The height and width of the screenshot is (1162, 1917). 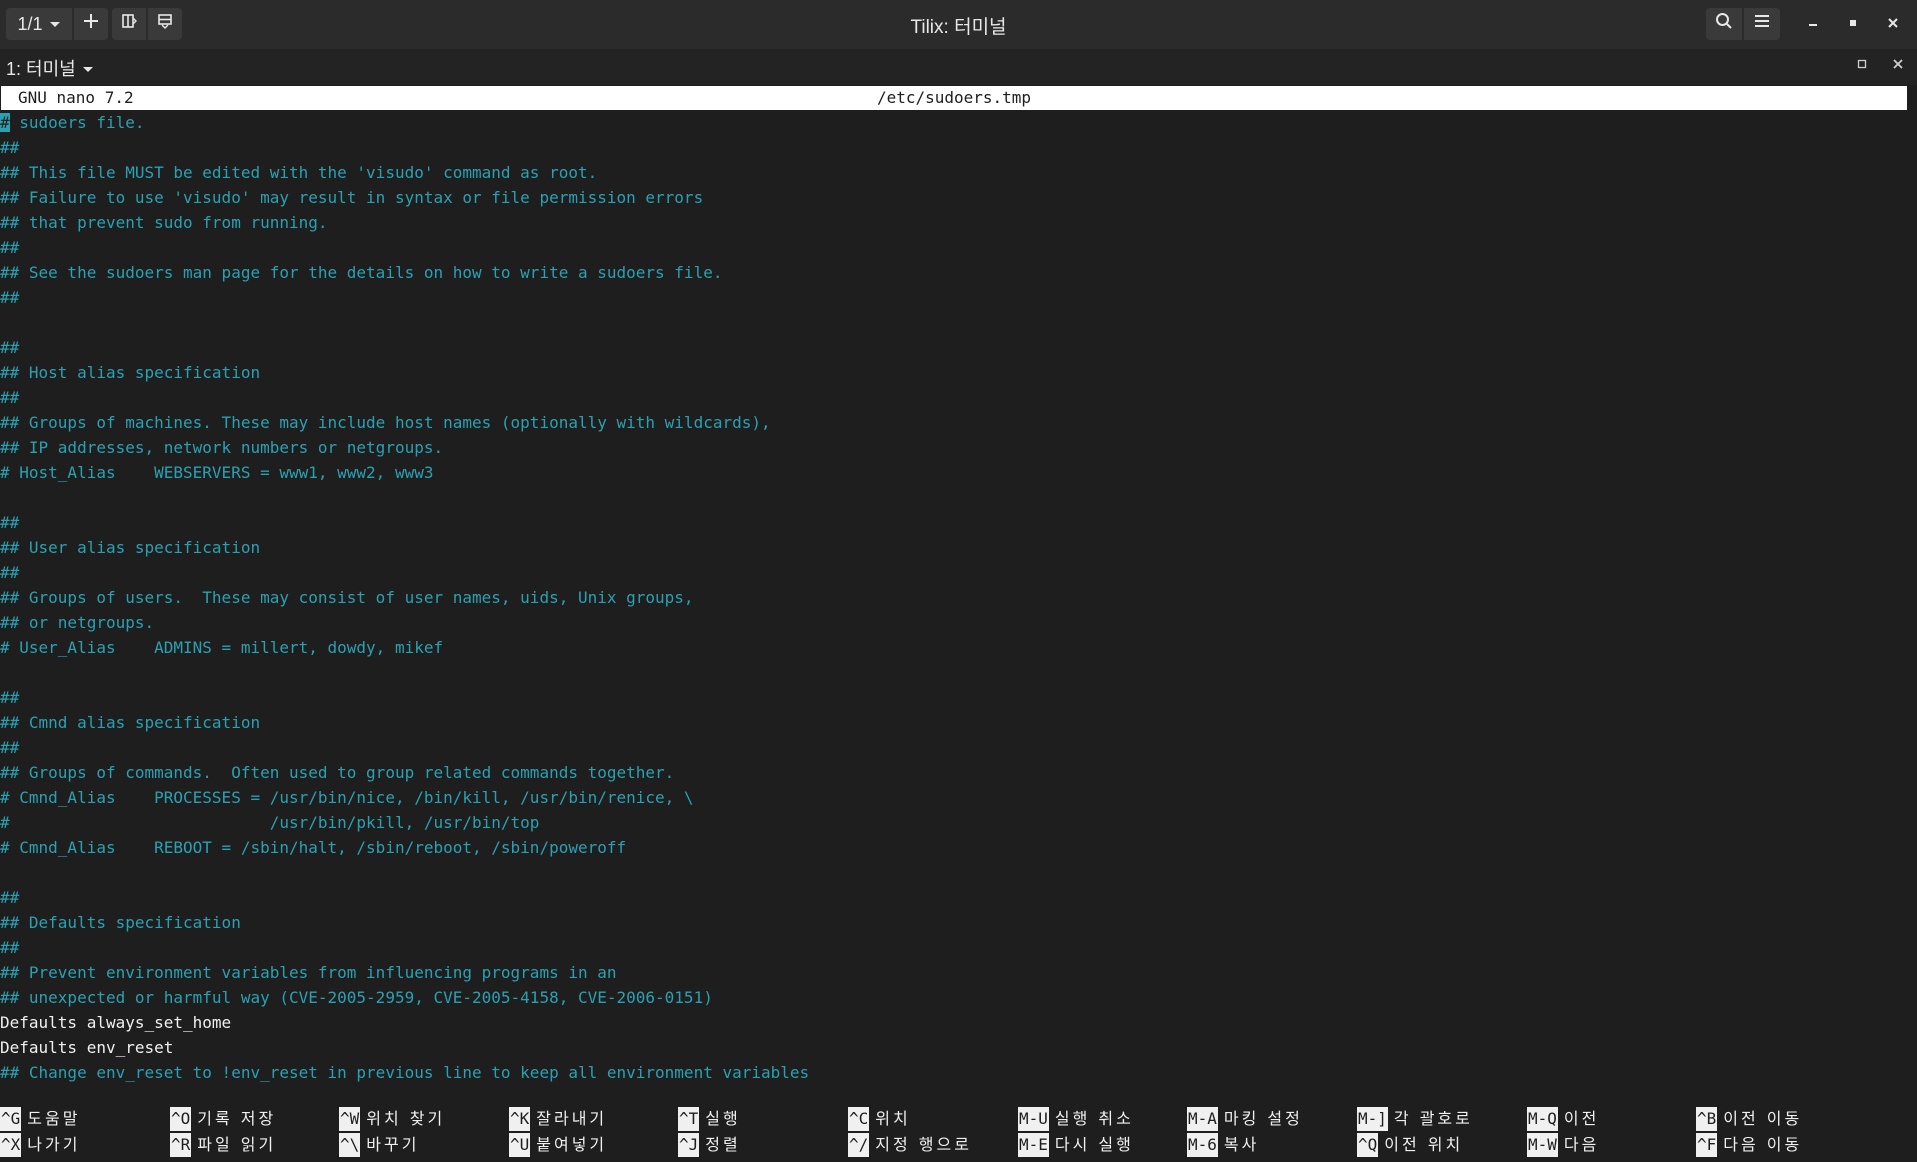 What do you see at coordinates (147, 24) in the screenshot?
I see `split-controls` at bounding box center [147, 24].